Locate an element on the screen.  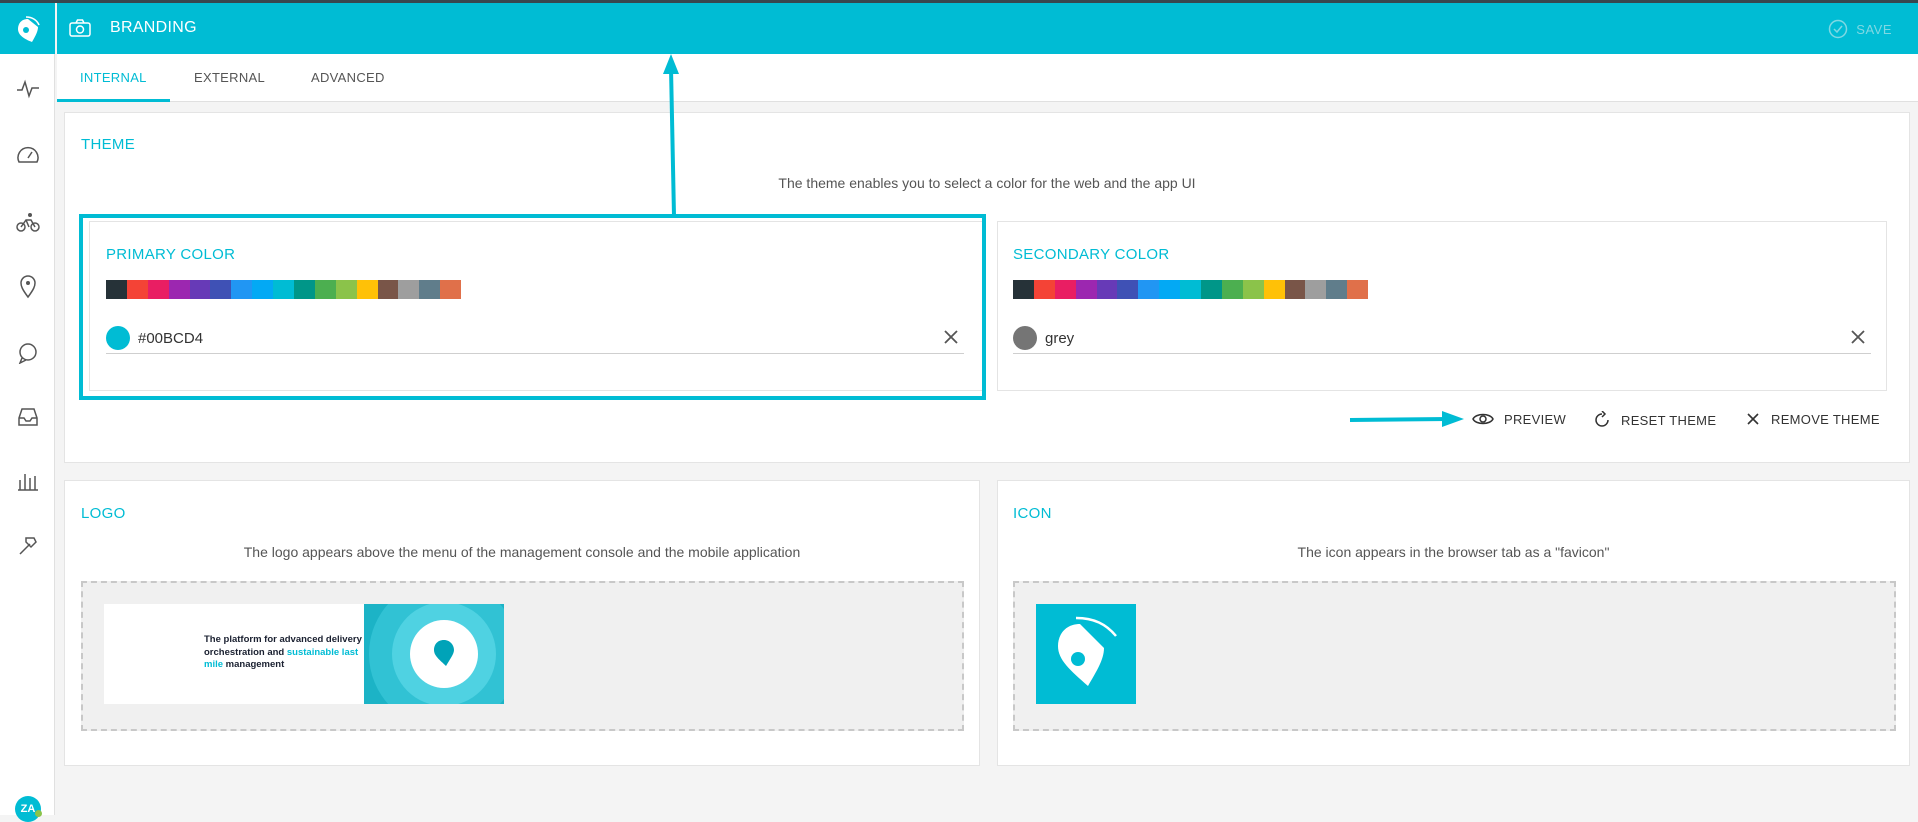
primary-color-highlight-box is located at coordinates (532, 307).